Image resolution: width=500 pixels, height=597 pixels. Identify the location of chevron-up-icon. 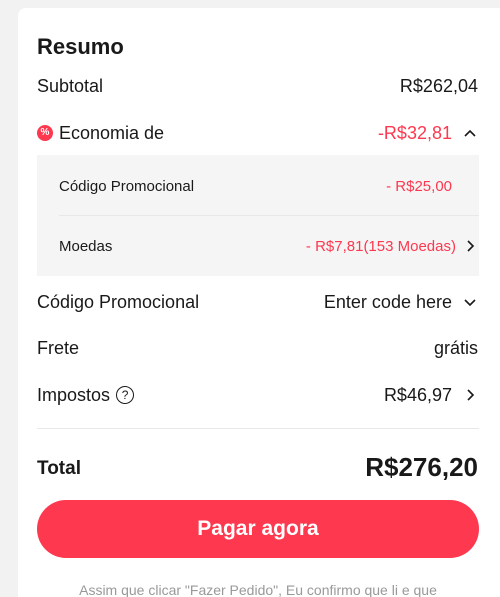
(470, 133).